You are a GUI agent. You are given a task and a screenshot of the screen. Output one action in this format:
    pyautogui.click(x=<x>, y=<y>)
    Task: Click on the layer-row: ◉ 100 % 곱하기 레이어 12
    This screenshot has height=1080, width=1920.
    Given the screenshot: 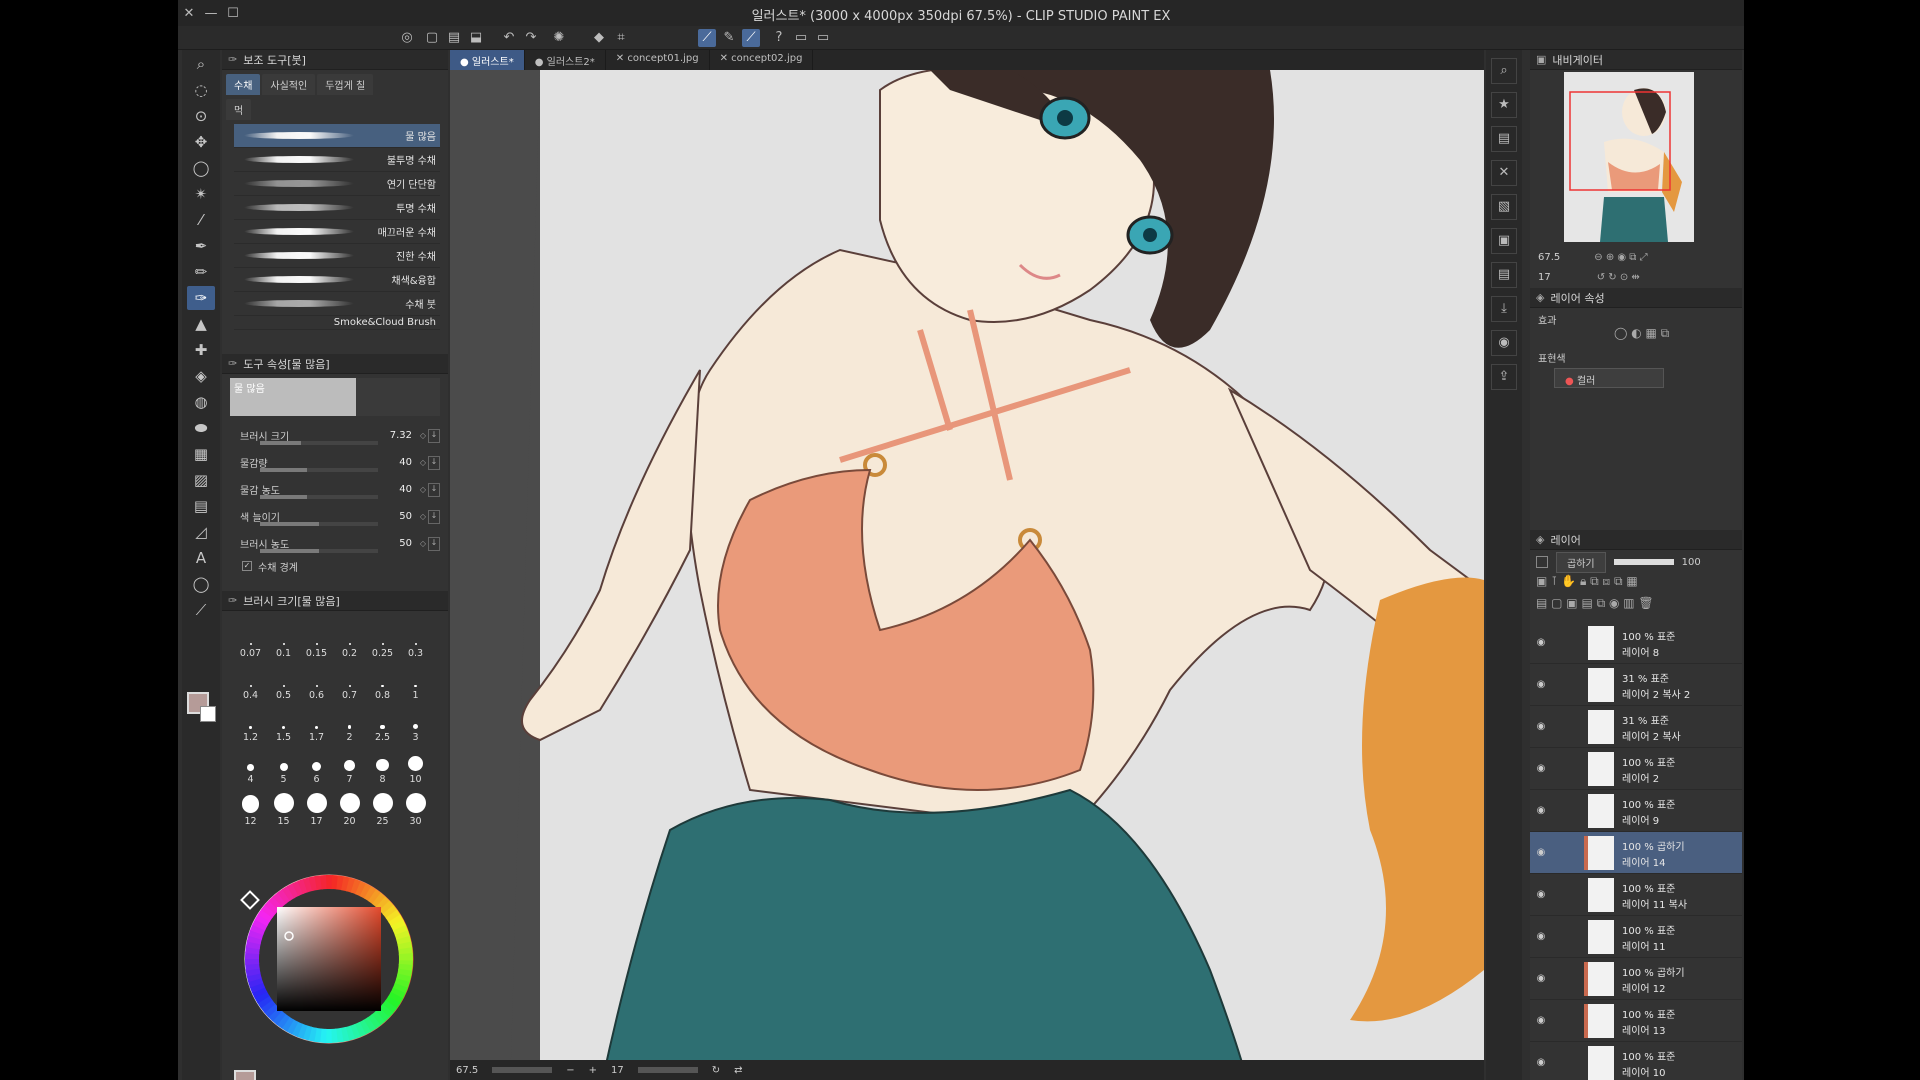 What is the action you would take?
    pyautogui.click(x=1636, y=979)
    